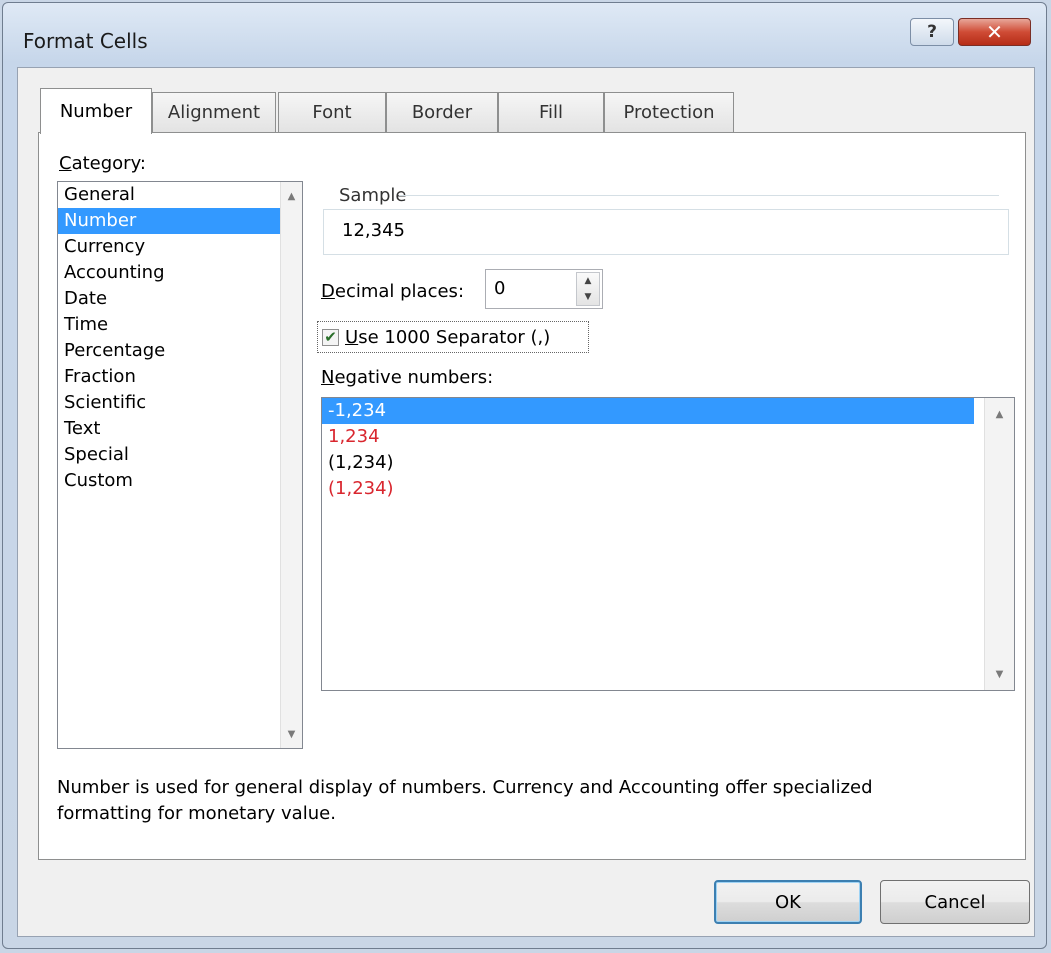 This screenshot has width=1051, height=953. I want to click on decimal-places-label: Decimal places:, so click(392, 291).